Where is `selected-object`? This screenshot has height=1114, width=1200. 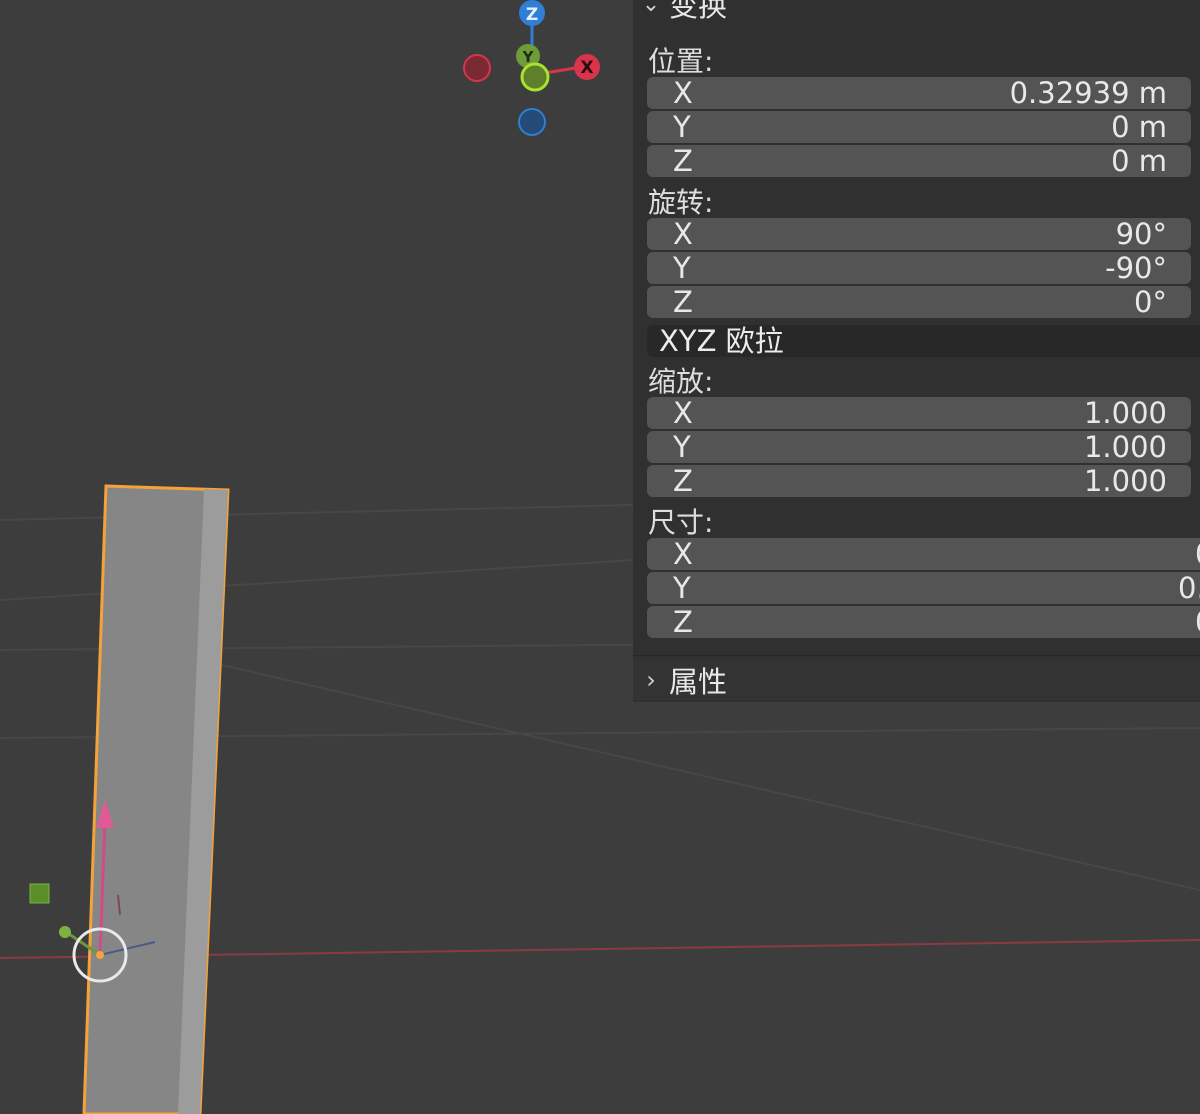
selected-object is located at coordinates (156, 799).